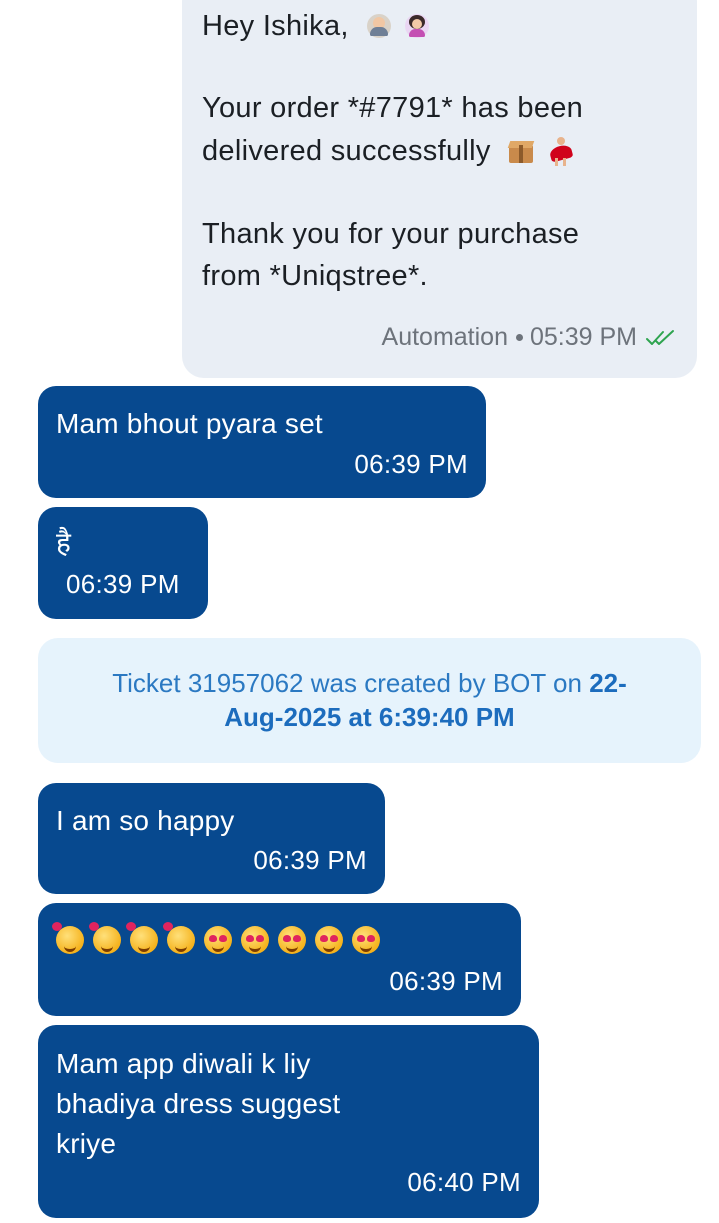 The image size is (719, 1223). What do you see at coordinates (198, 1103) in the screenshot?
I see `message-text-line: bhadiya dress suggest` at bounding box center [198, 1103].